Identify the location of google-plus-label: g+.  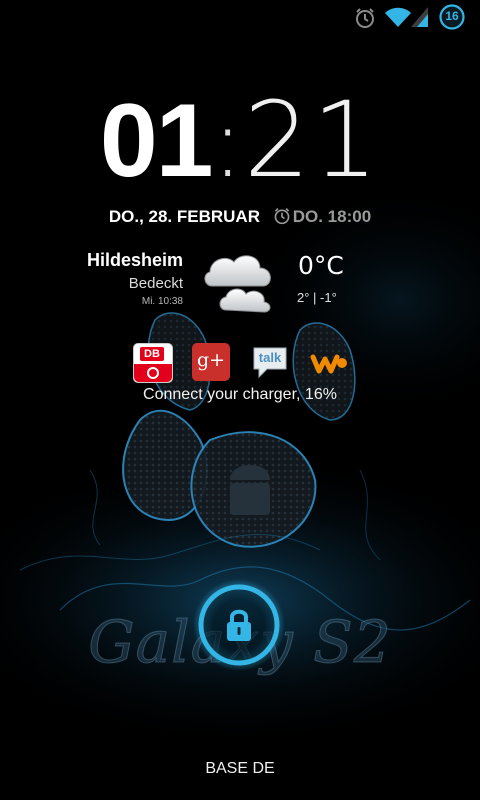
(211, 360).